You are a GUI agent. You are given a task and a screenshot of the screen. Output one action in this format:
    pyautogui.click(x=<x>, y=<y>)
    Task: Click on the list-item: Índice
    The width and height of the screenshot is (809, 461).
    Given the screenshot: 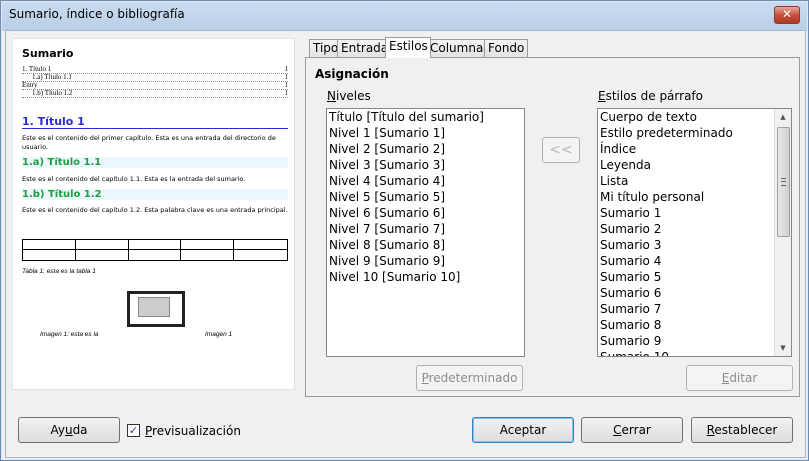 What is the action you would take?
    pyautogui.click(x=694, y=149)
    